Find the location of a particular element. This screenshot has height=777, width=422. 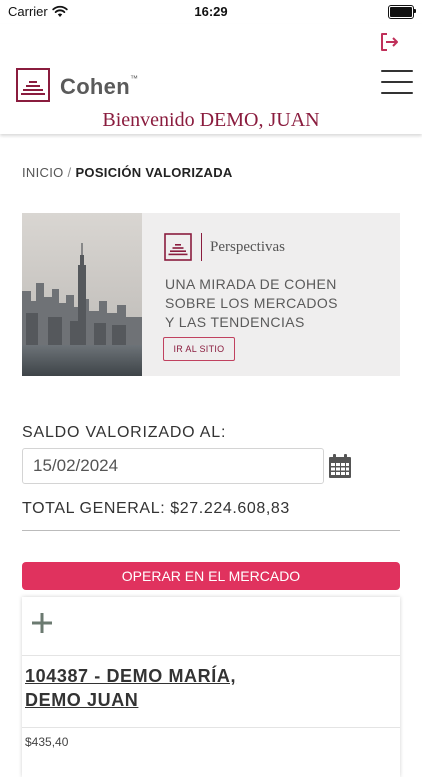

city-photo is located at coordinates (82, 294).